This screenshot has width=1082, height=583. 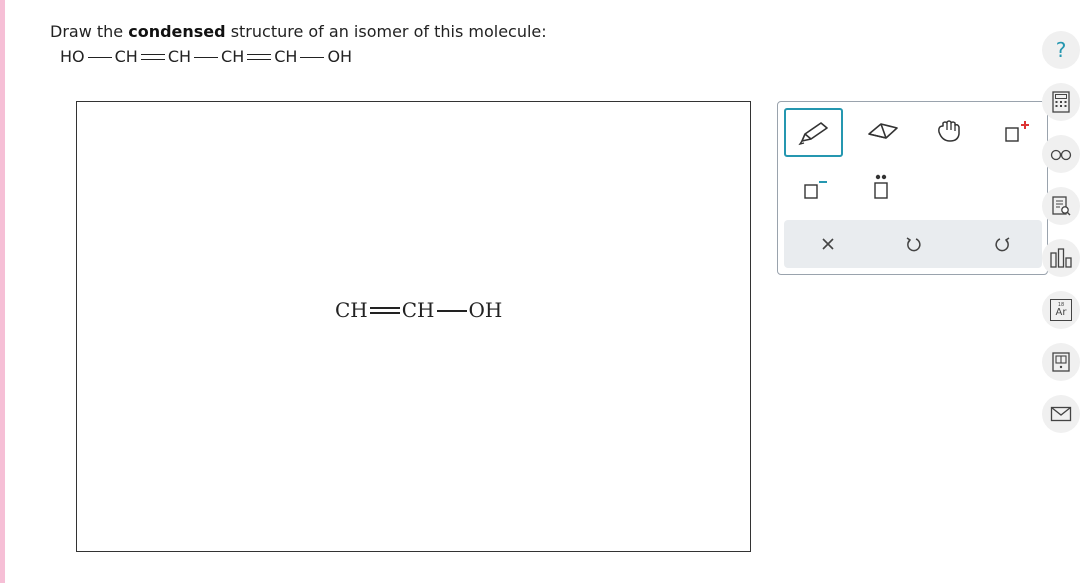 I want to click on toolbar-action-bar, so click(x=913, y=244).